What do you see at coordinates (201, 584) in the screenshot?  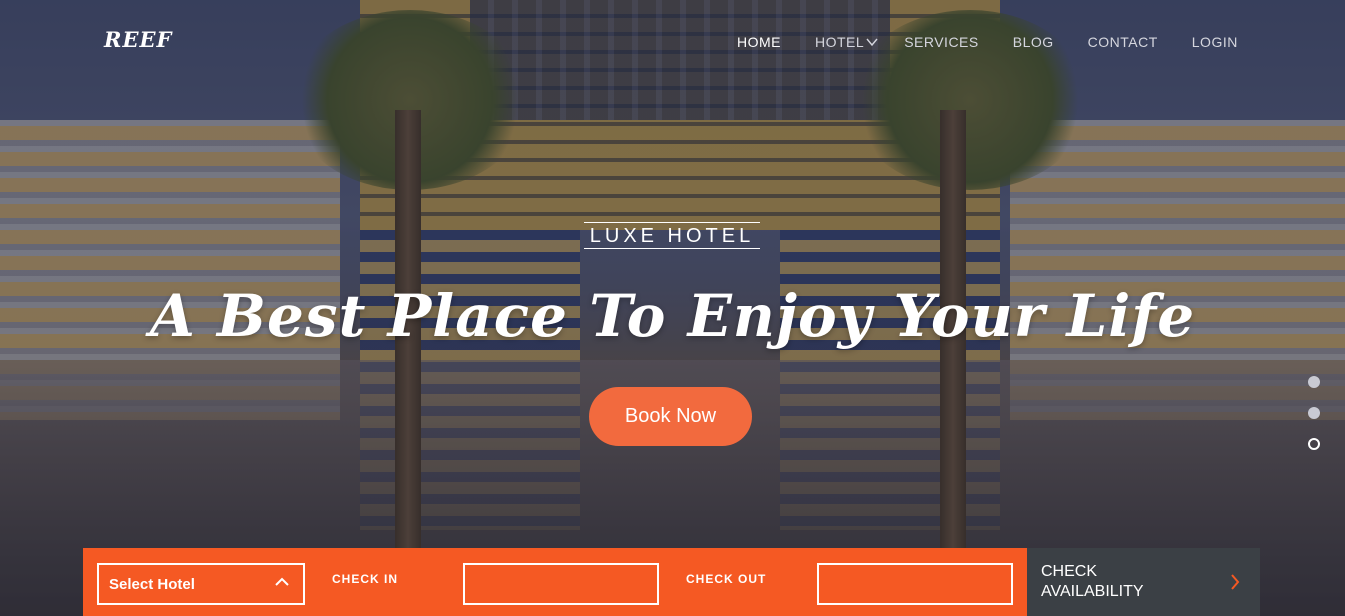 I see `select-hotel-dropdown: Select Hotel` at bounding box center [201, 584].